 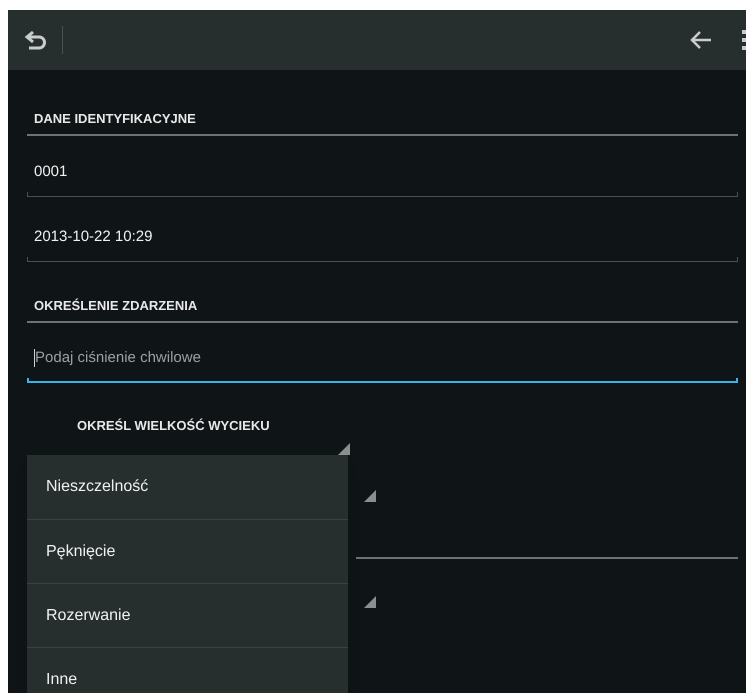 What do you see at coordinates (187, 487) in the screenshot?
I see `dropdown-option: Nieszczelność` at bounding box center [187, 487].